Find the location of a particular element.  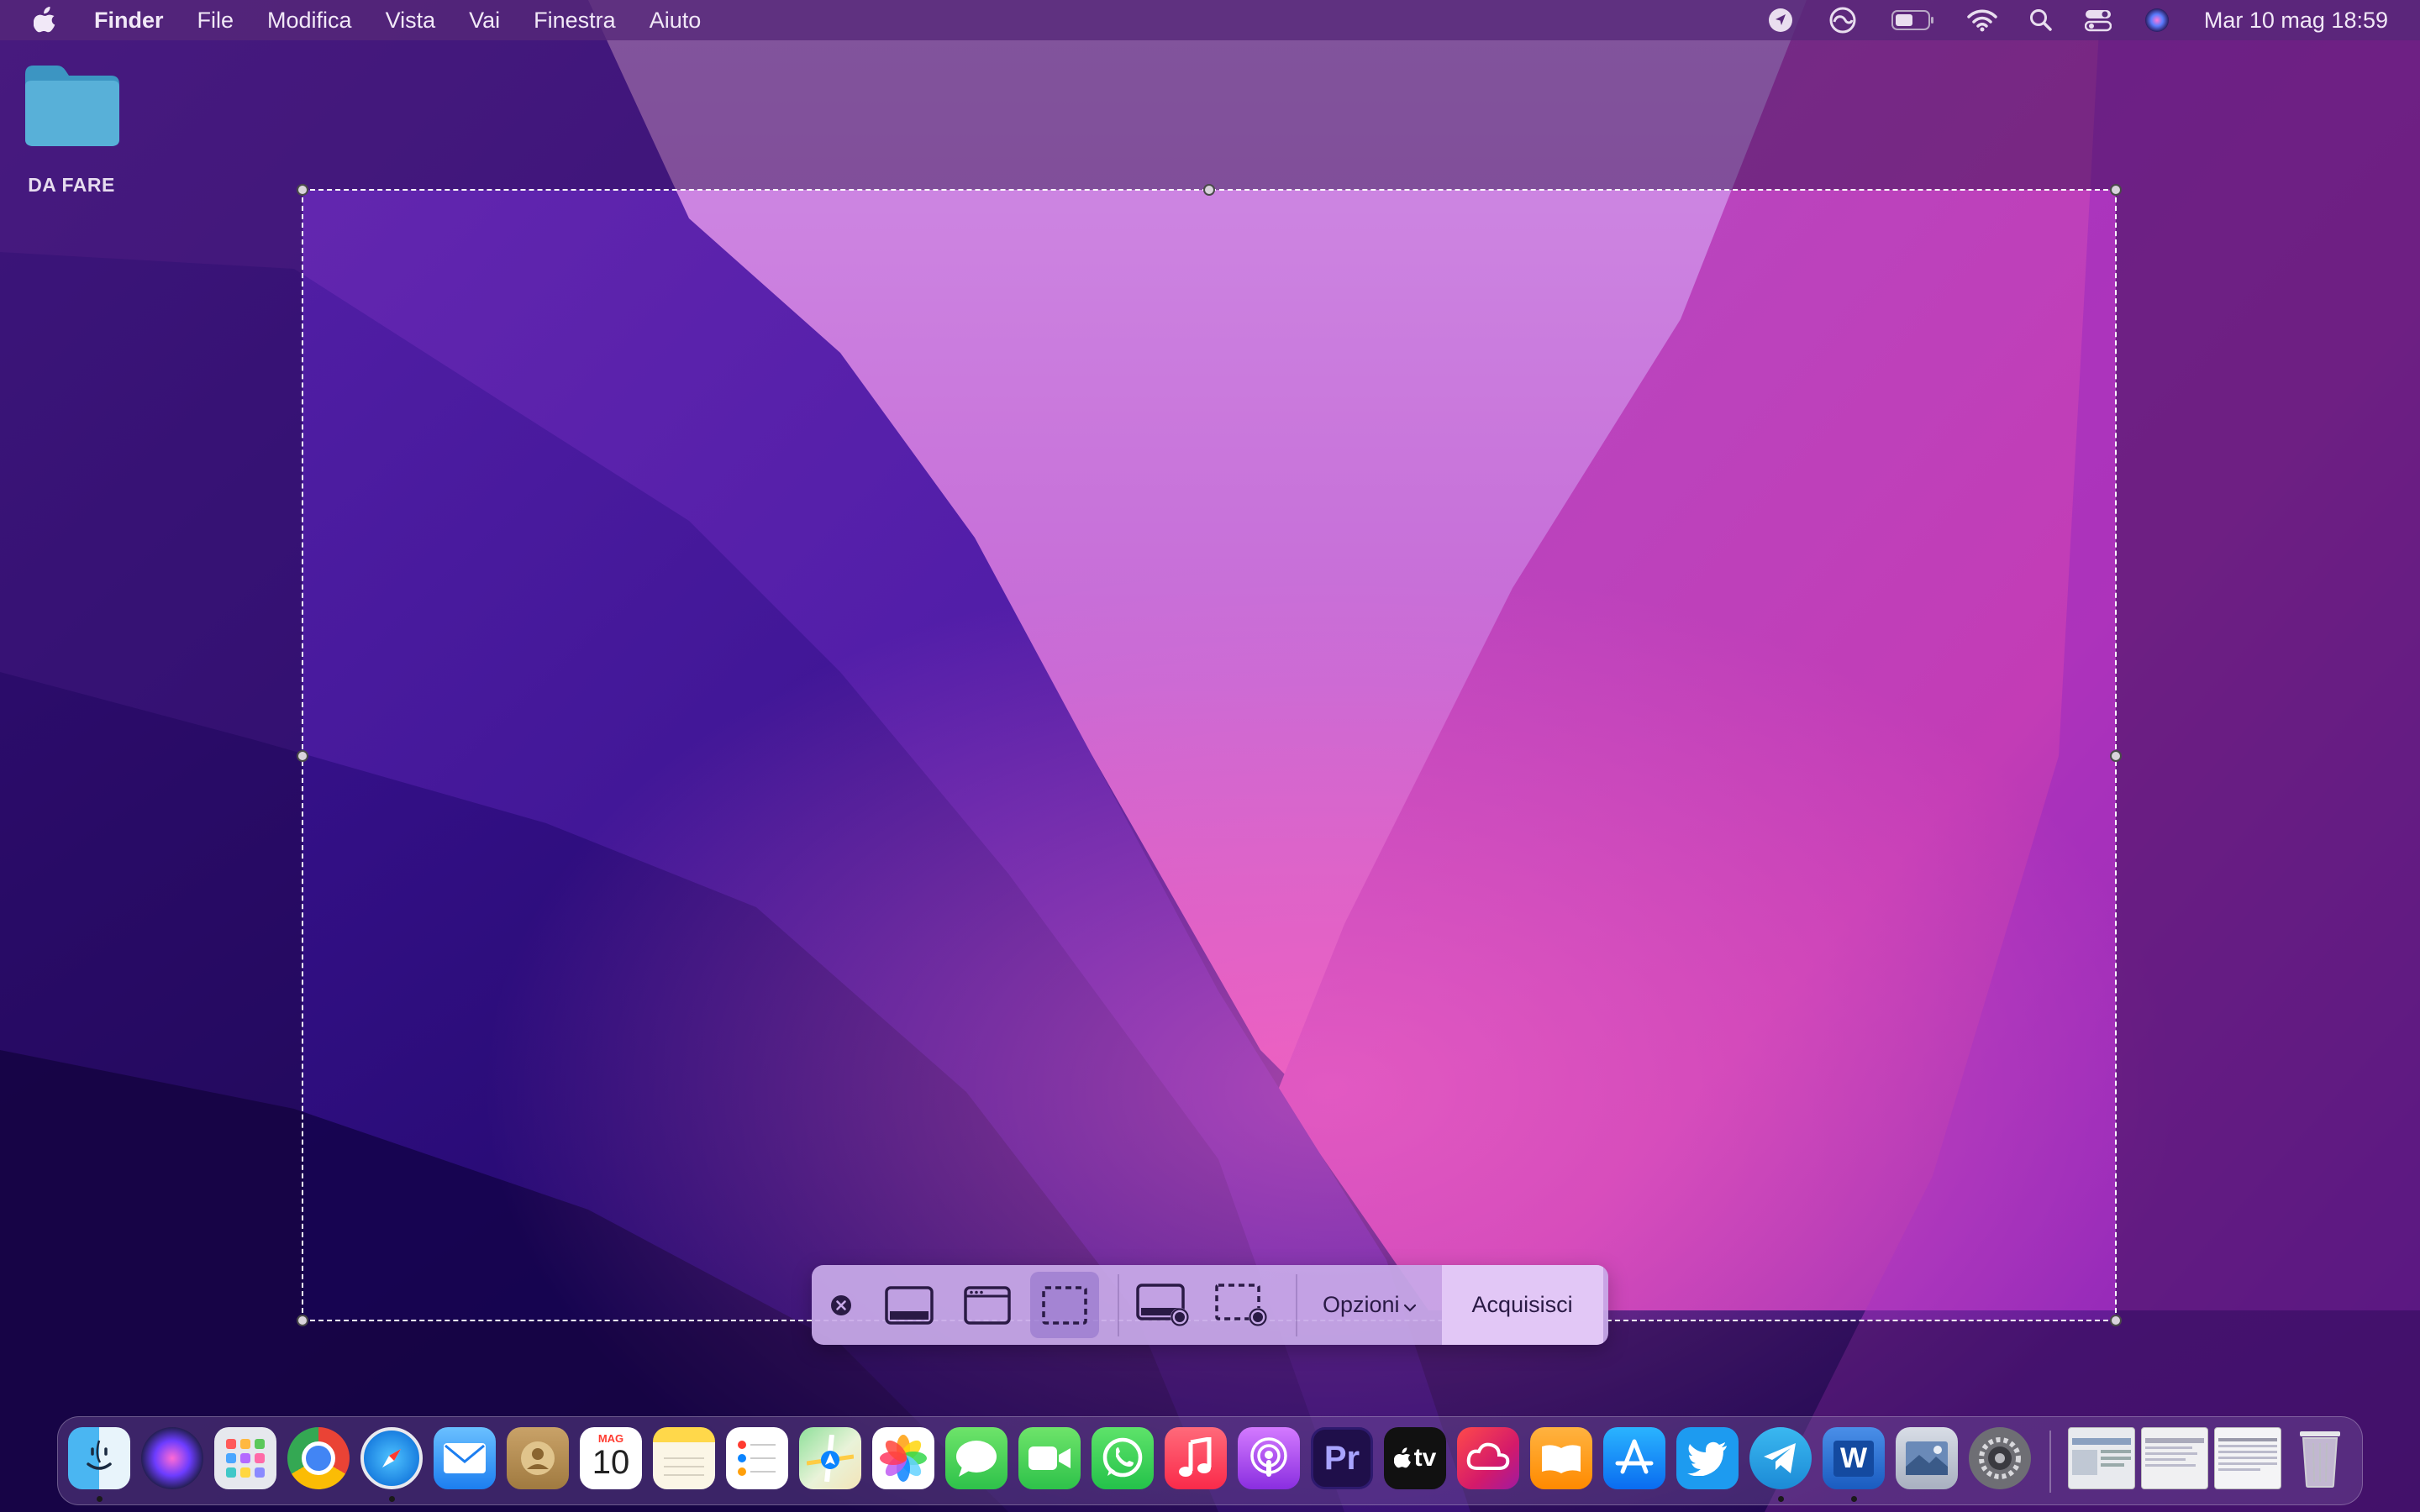

close-toolbar-button is located at coordinates (841, 1305).